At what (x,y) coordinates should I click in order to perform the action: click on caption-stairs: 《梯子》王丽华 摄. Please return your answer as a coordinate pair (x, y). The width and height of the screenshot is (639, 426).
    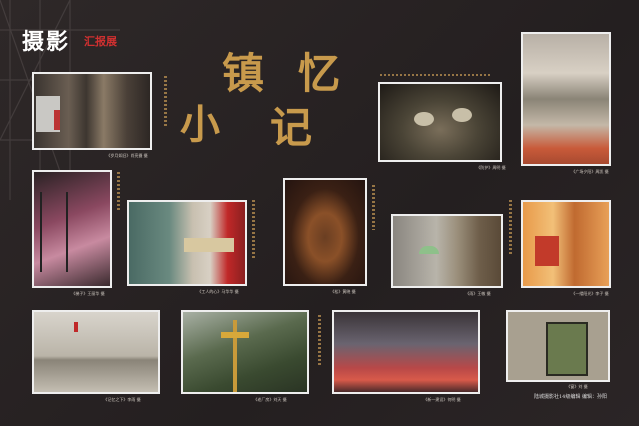
    Looking at the image, I should click on (88, 293).